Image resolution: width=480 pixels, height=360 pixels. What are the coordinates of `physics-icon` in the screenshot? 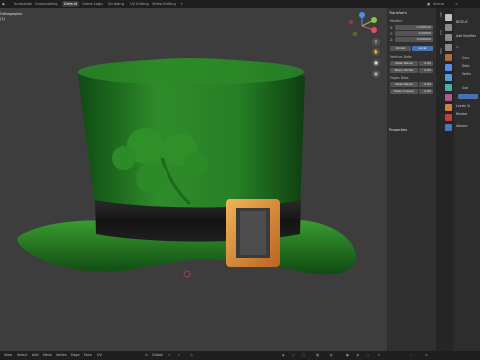 It's located at (448, 87).